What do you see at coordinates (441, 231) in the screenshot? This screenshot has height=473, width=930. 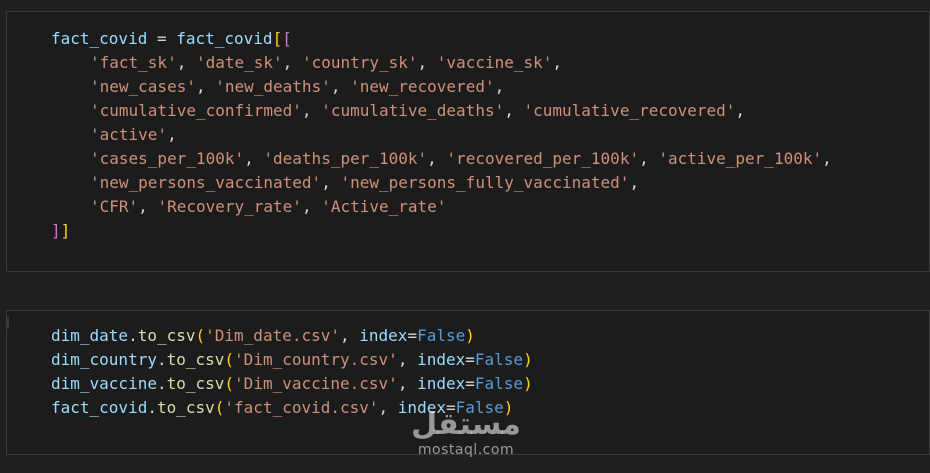 I see `code-line: ]]` at bounding box center [441, 231].